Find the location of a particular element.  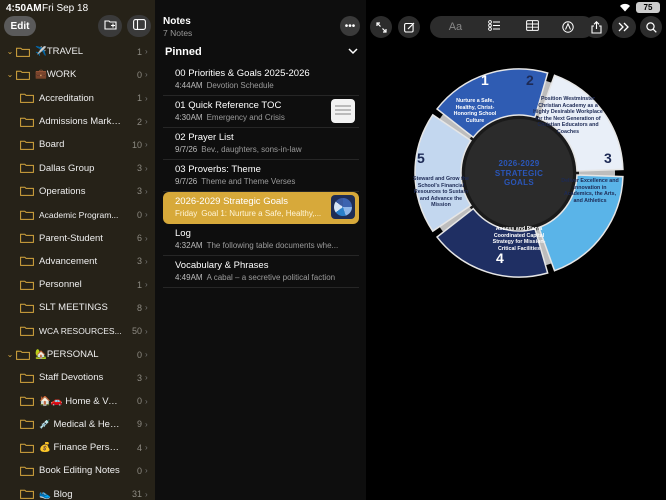

share-button is located at coordinates (596, 27).